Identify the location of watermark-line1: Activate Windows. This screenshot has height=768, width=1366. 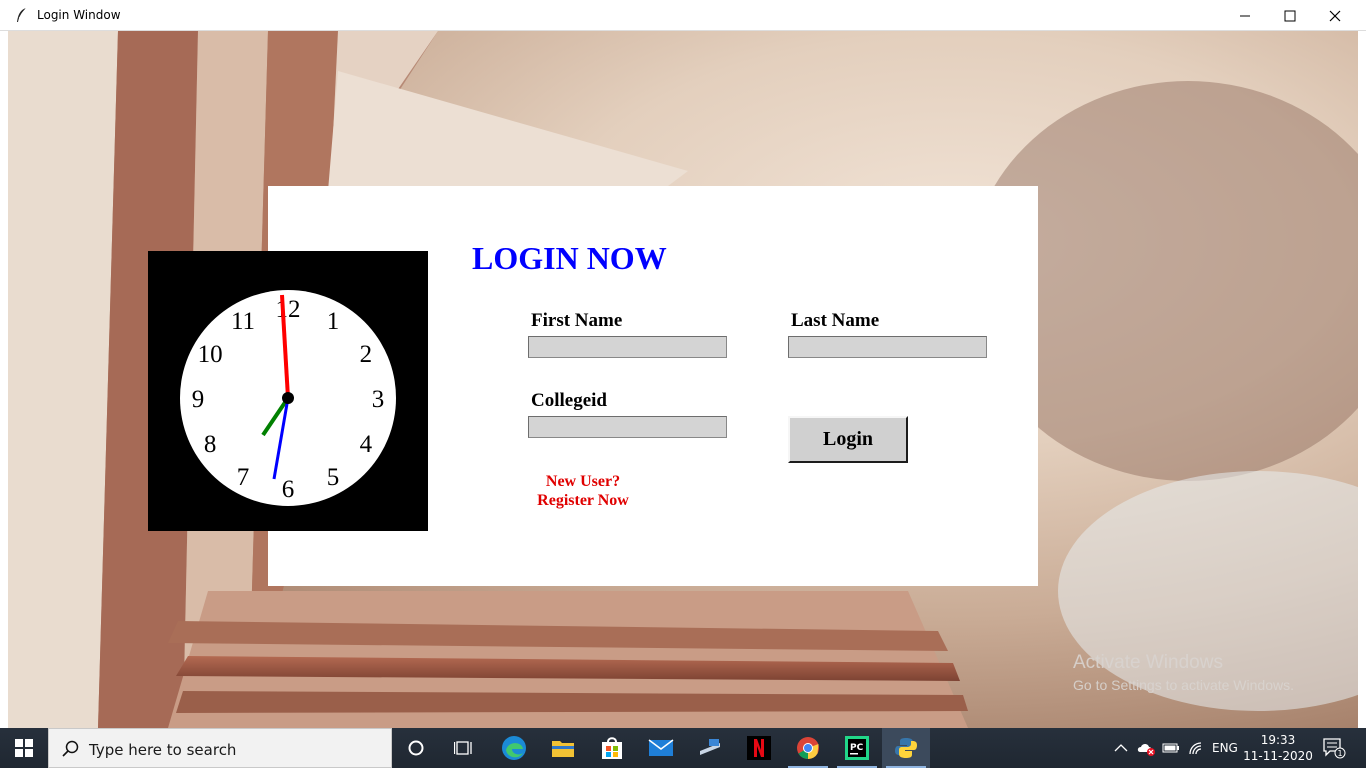
(1148, 662).